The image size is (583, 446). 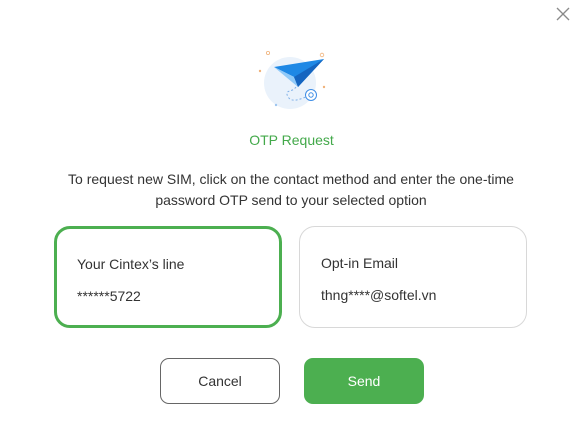 I want to click on option-email-label: Opt-in Email, so click(x=360, y=263).